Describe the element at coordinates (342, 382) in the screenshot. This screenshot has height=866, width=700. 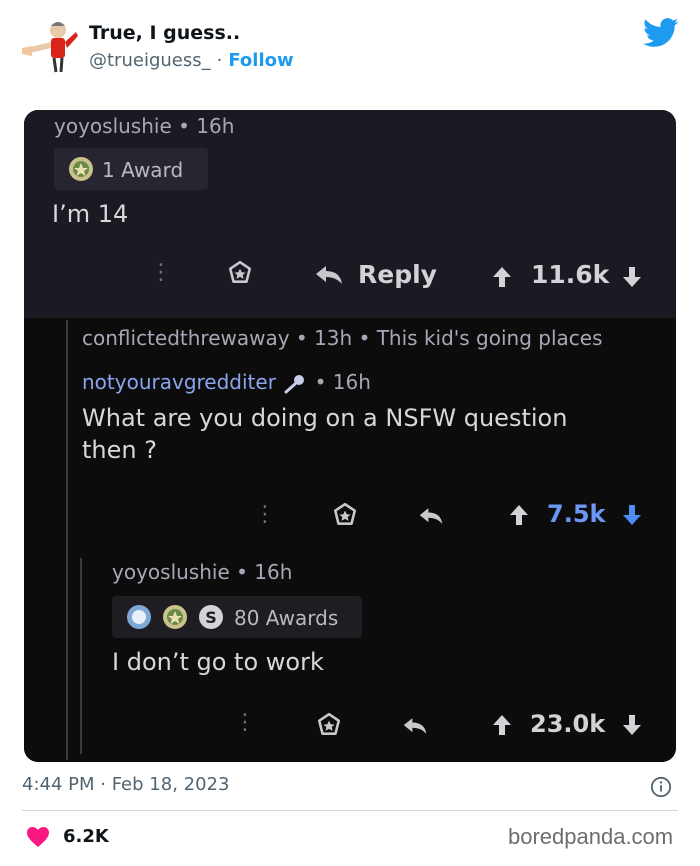
I see `comment-2-time: • 16h` at that location.